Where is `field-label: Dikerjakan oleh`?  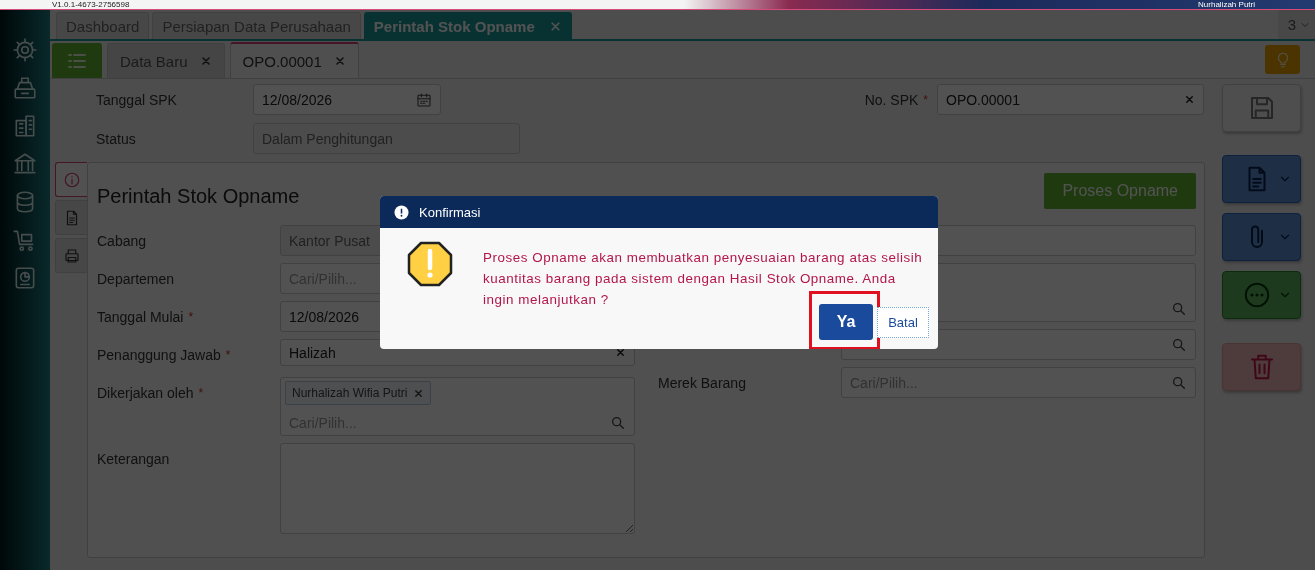 field-label: Dikerjakan oleh is located at coordinates (145, 392).